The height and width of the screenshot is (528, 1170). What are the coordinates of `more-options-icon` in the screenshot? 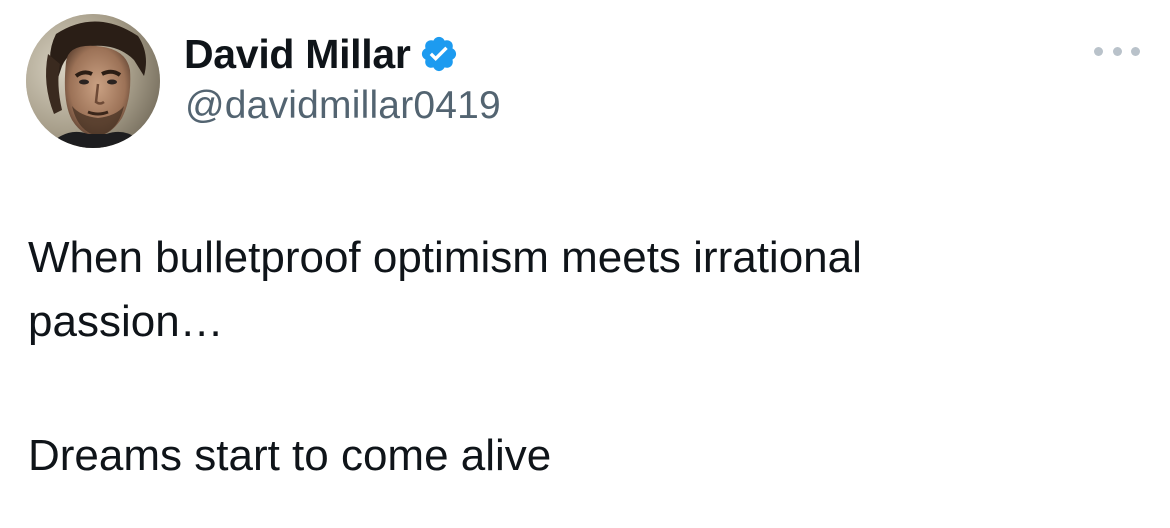 It's located at (1117, 51).